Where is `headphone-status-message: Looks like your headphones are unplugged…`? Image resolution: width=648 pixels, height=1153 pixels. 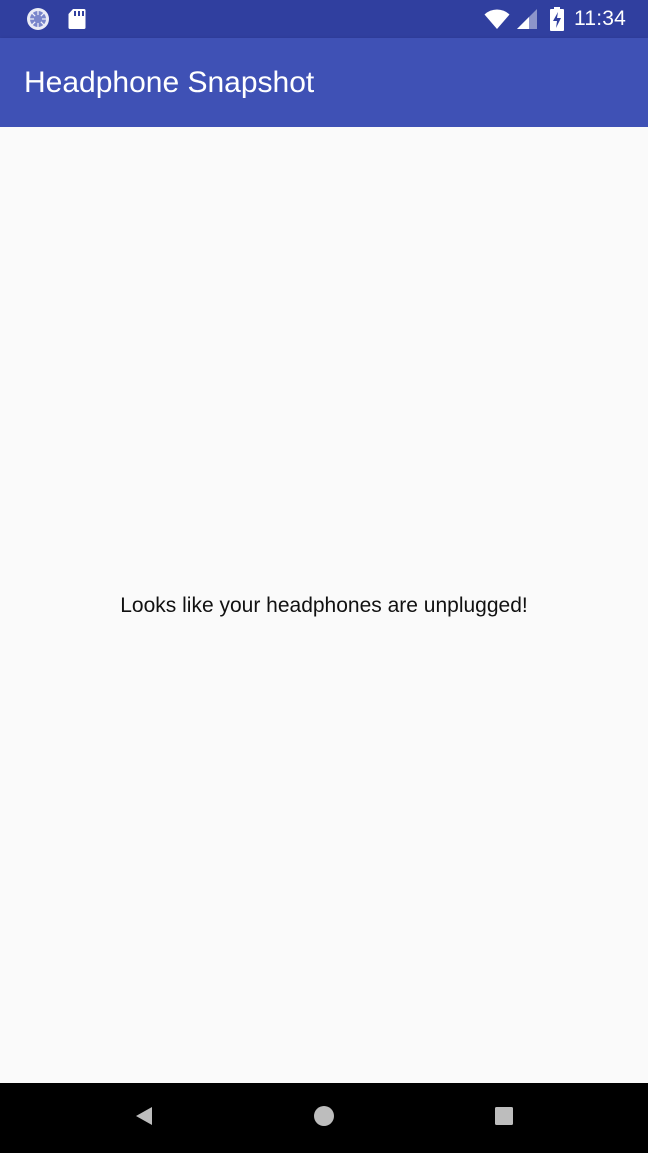 headphone-status-message: Looks like your headphones are unplugged… is located at coordinates (324, 605).